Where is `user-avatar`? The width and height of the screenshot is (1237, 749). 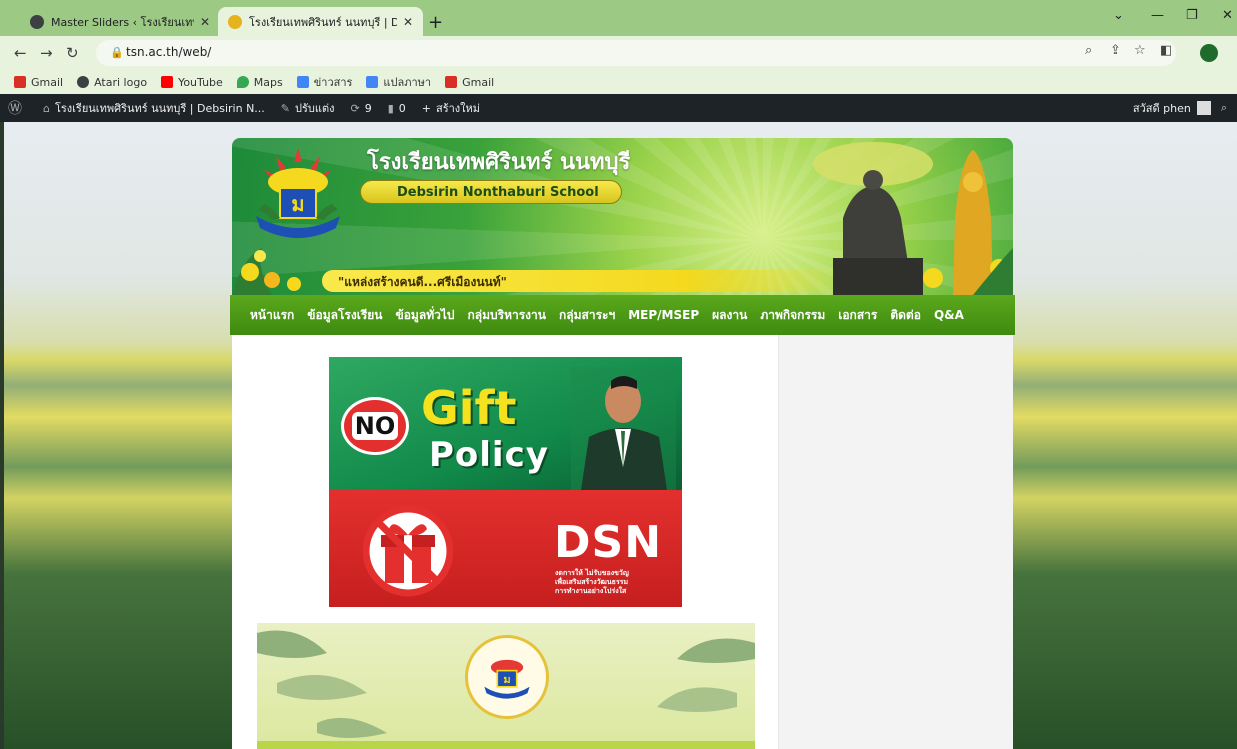 user-avatar is located at coordinates (1203, 108).